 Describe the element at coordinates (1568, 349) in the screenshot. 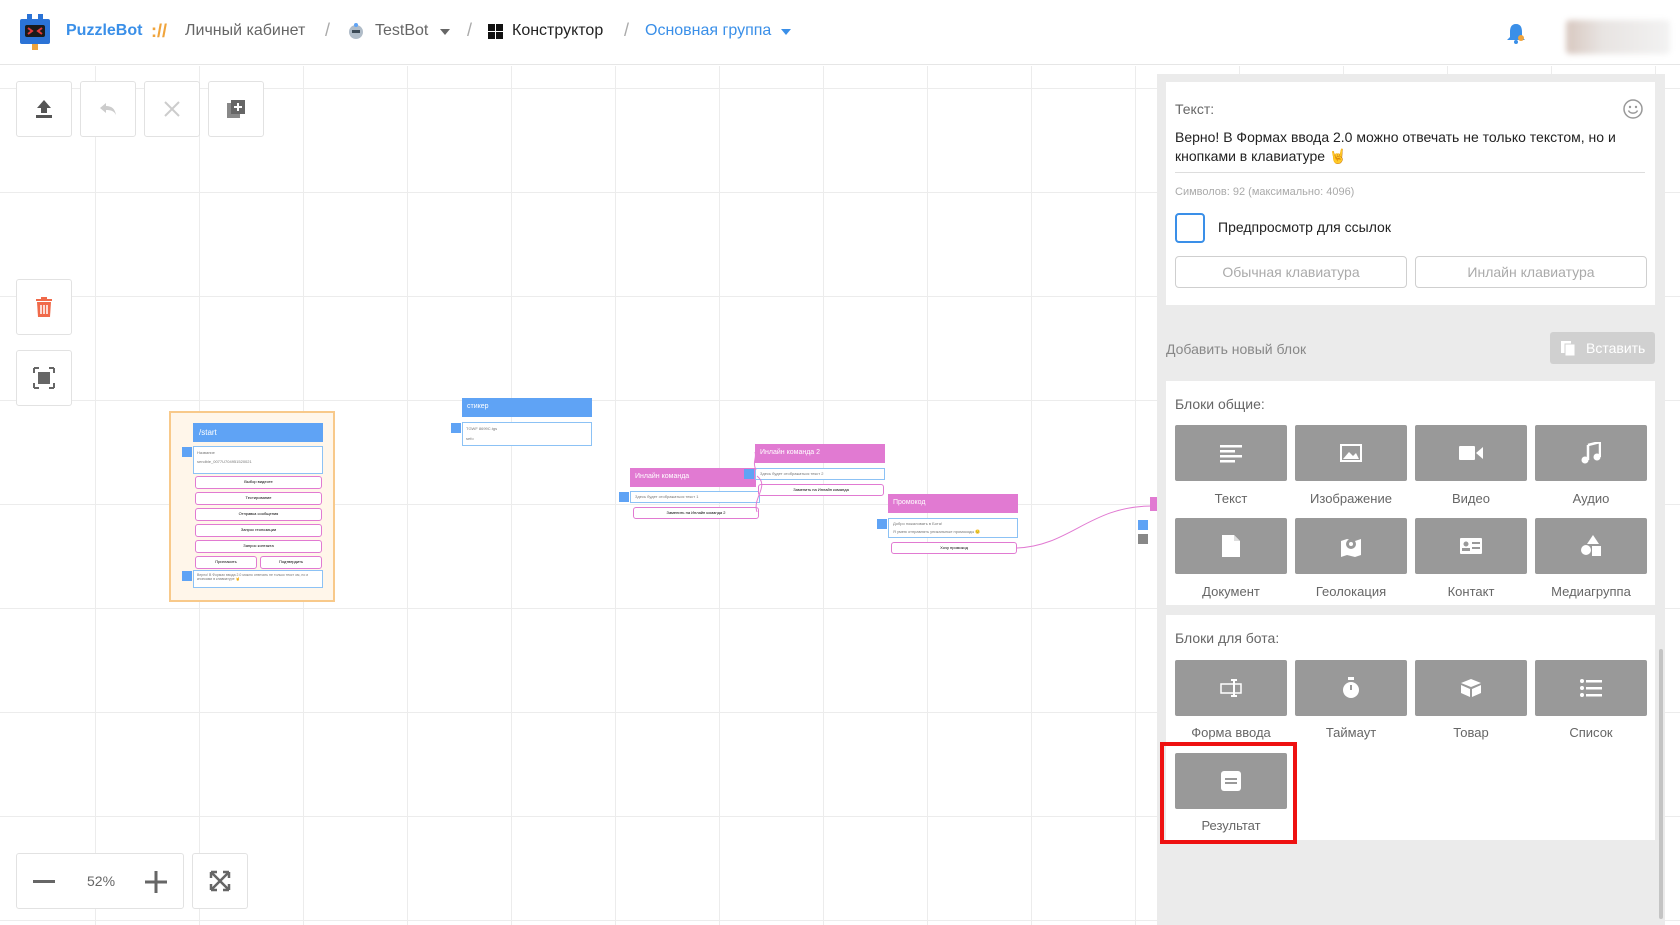

I see `paste-icon` at that location.